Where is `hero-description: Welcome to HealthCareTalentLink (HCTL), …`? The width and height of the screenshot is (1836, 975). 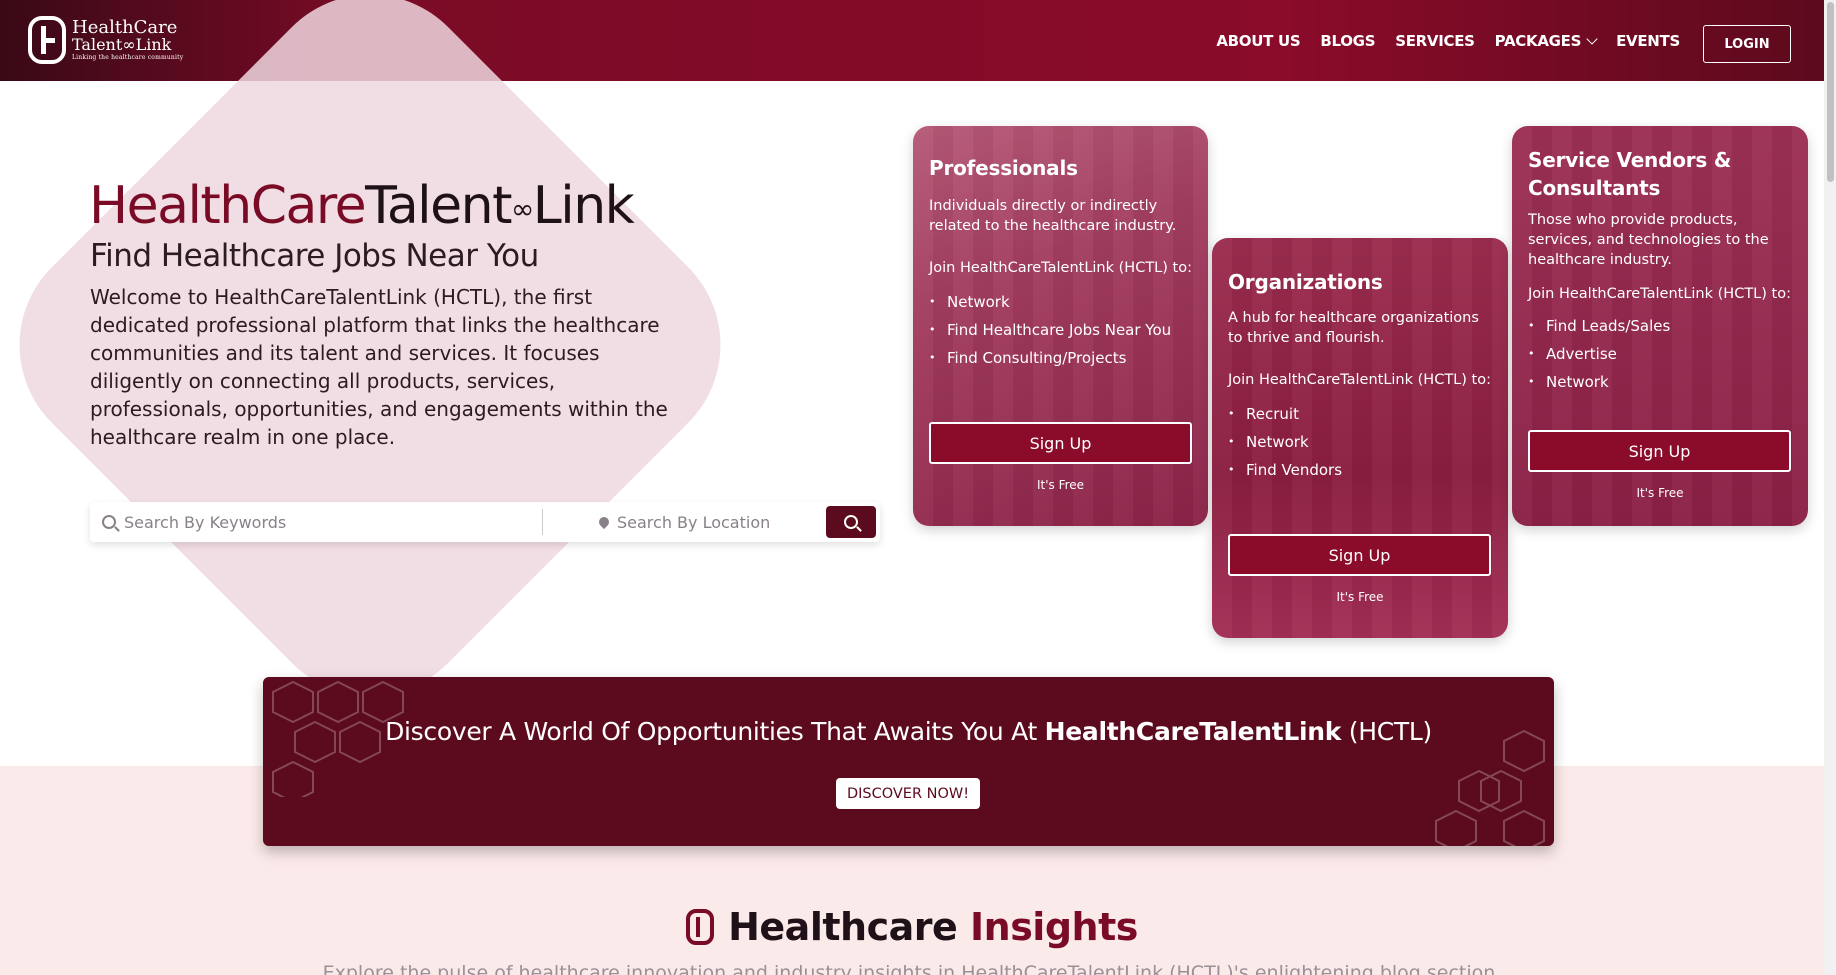 hero-description: Welcome to HealthCareTalentLink (HCTL), … is located at coordinates (379, 367).